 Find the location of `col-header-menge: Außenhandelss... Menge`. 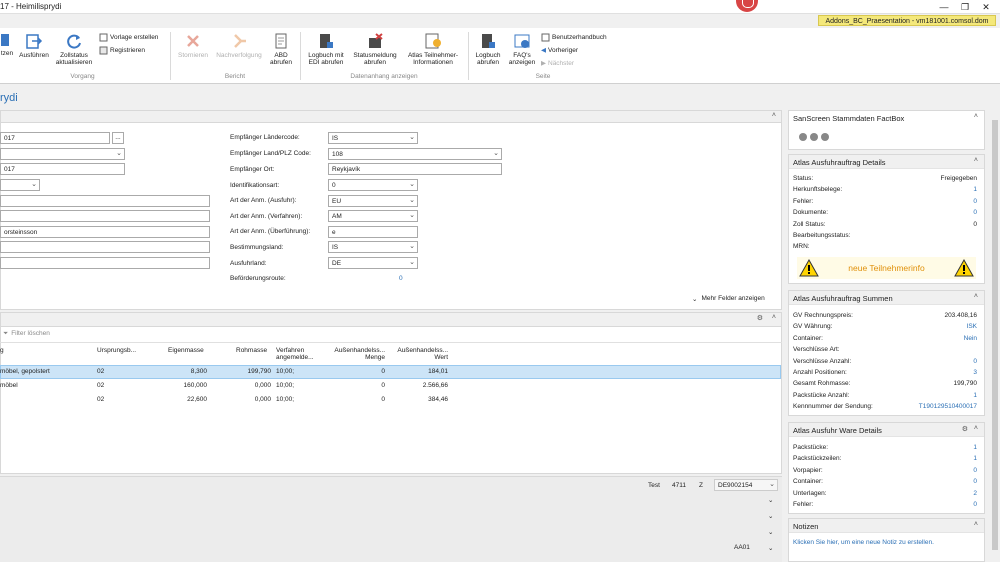

col-header-menge: Außenhandelss... Menge is located at coordinates (357, 354).